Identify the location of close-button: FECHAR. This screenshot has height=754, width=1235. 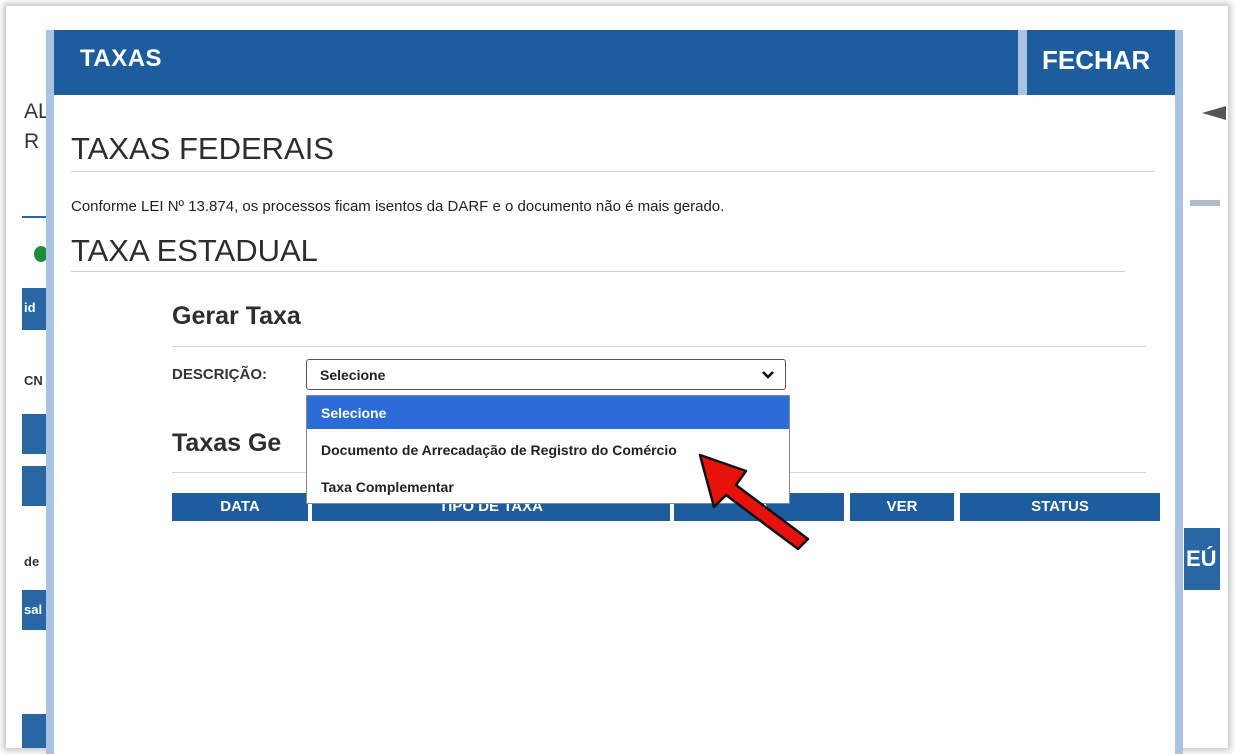
(1096, 60).